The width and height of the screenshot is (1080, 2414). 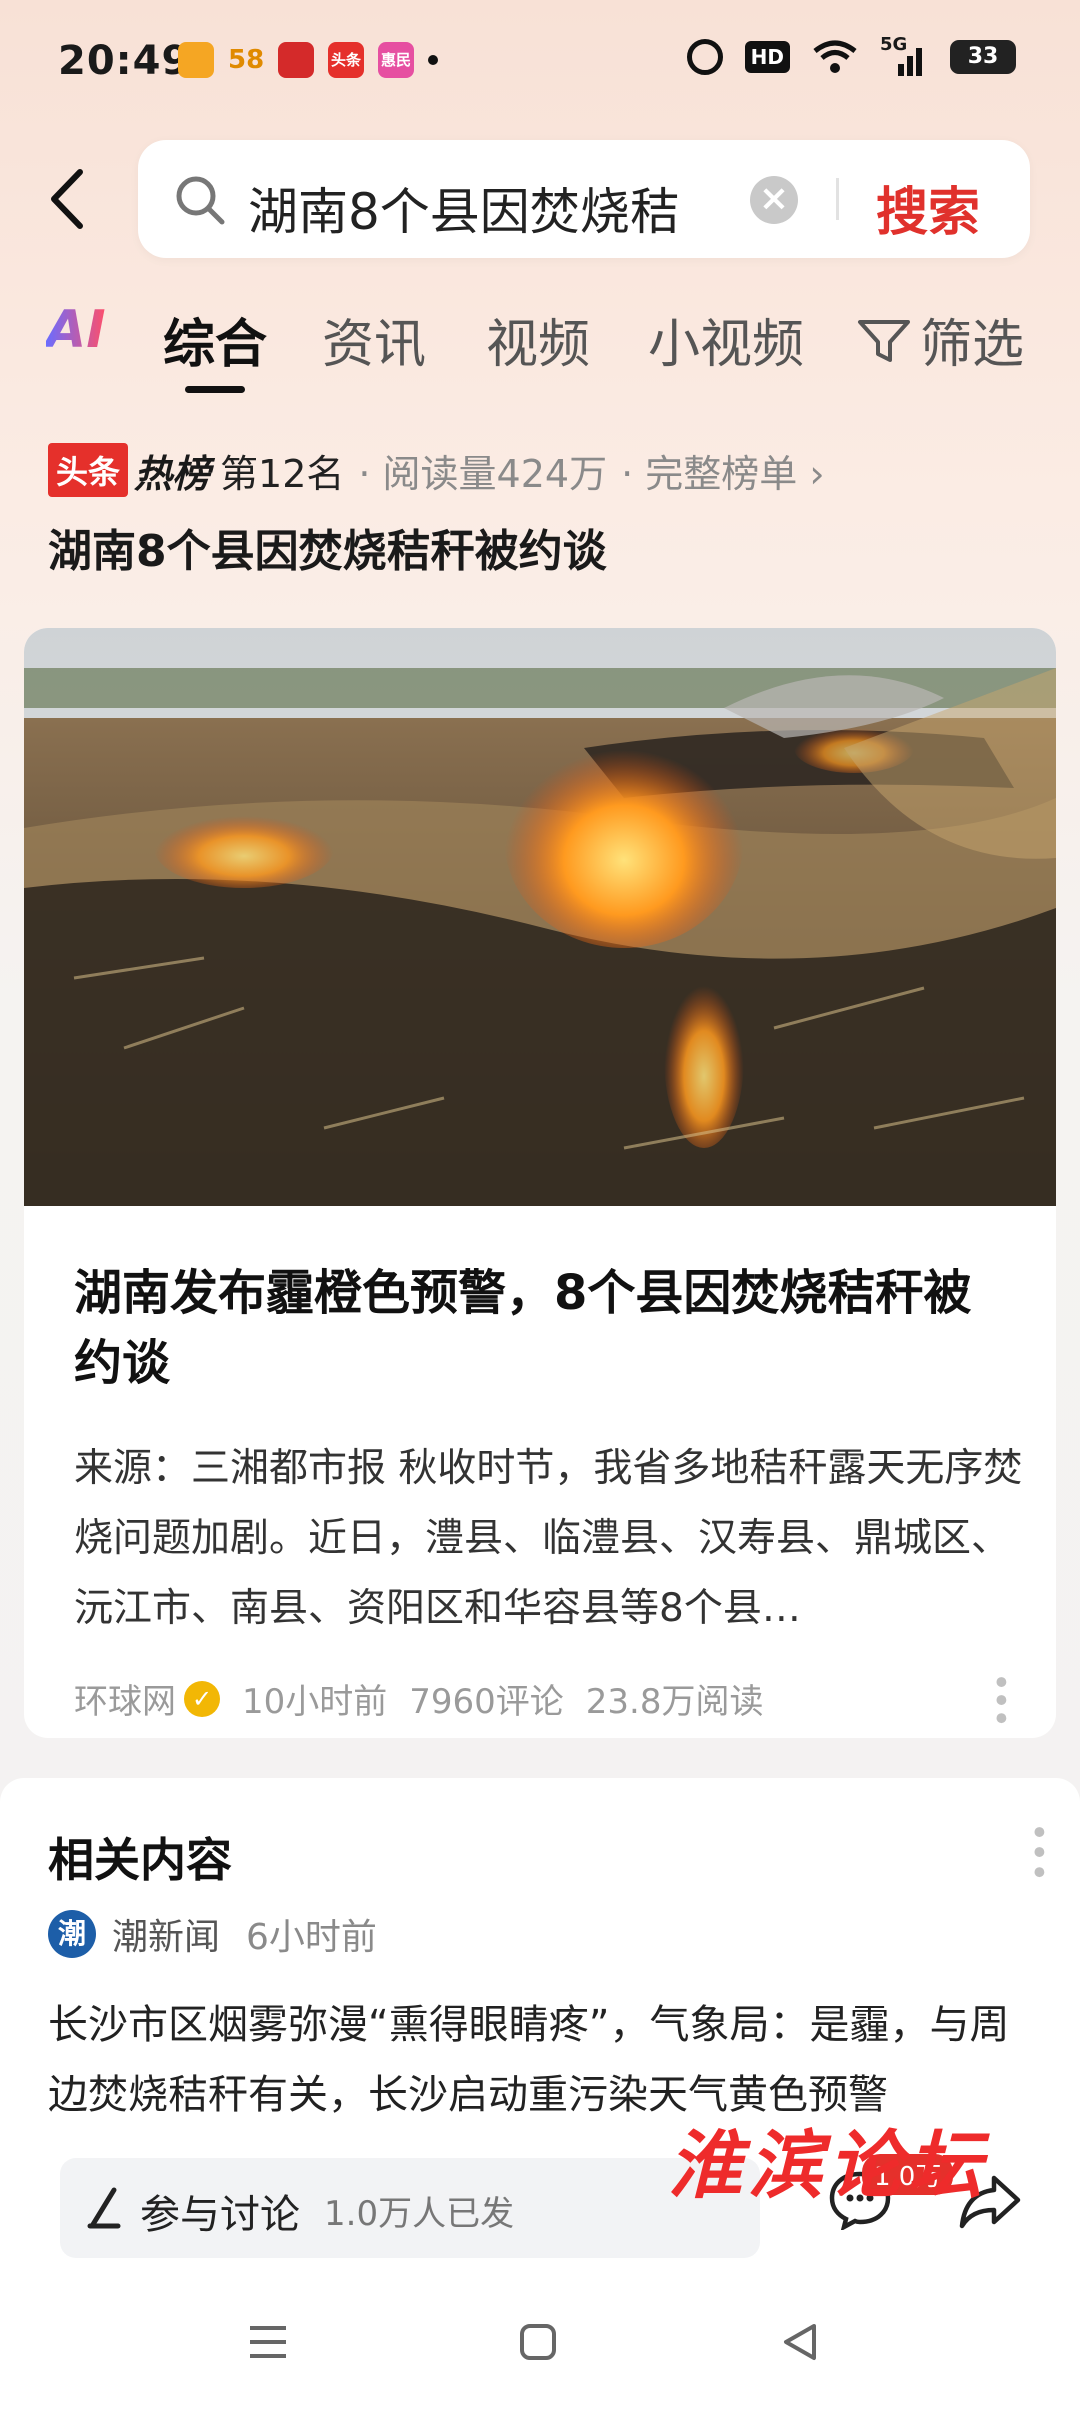 What do you see at coordinates (282, 473) in the screenshot?
I see `hotlist-rank: 第12名` at bounding box center [282, 473].